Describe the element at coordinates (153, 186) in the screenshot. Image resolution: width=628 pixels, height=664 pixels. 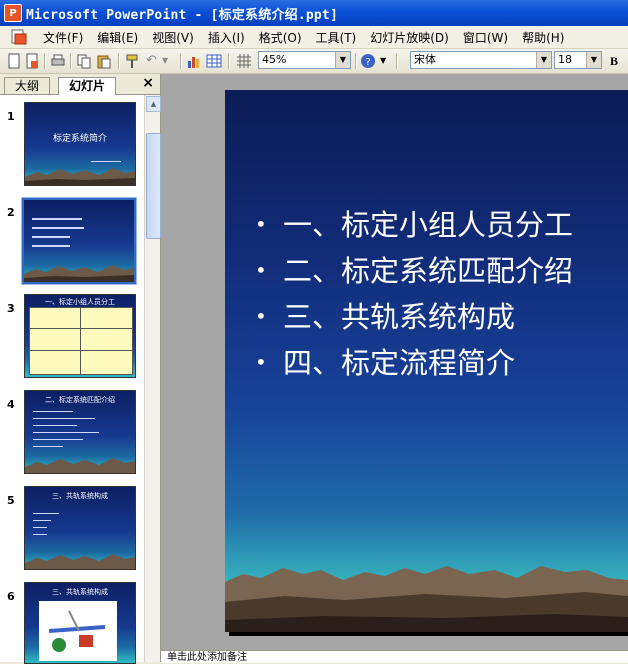
I see `scrollbar-thumb` at that location.